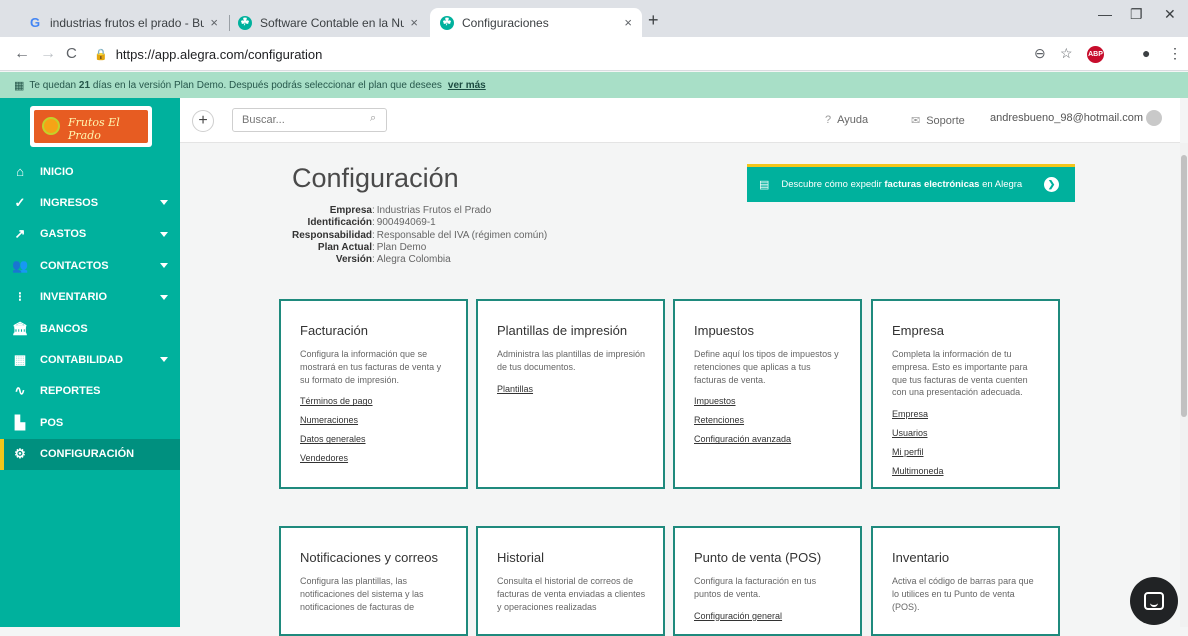  I want to click on reports-icon: ∿, so click(20, 391).